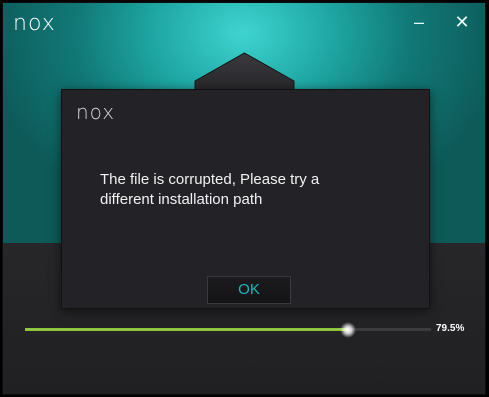 The height and width of the screenshot is (397, 489). What do you see at coordinates (186, 329) in the screenshot?
I see `progress-bar-fill` at bounding box center [186, 329].